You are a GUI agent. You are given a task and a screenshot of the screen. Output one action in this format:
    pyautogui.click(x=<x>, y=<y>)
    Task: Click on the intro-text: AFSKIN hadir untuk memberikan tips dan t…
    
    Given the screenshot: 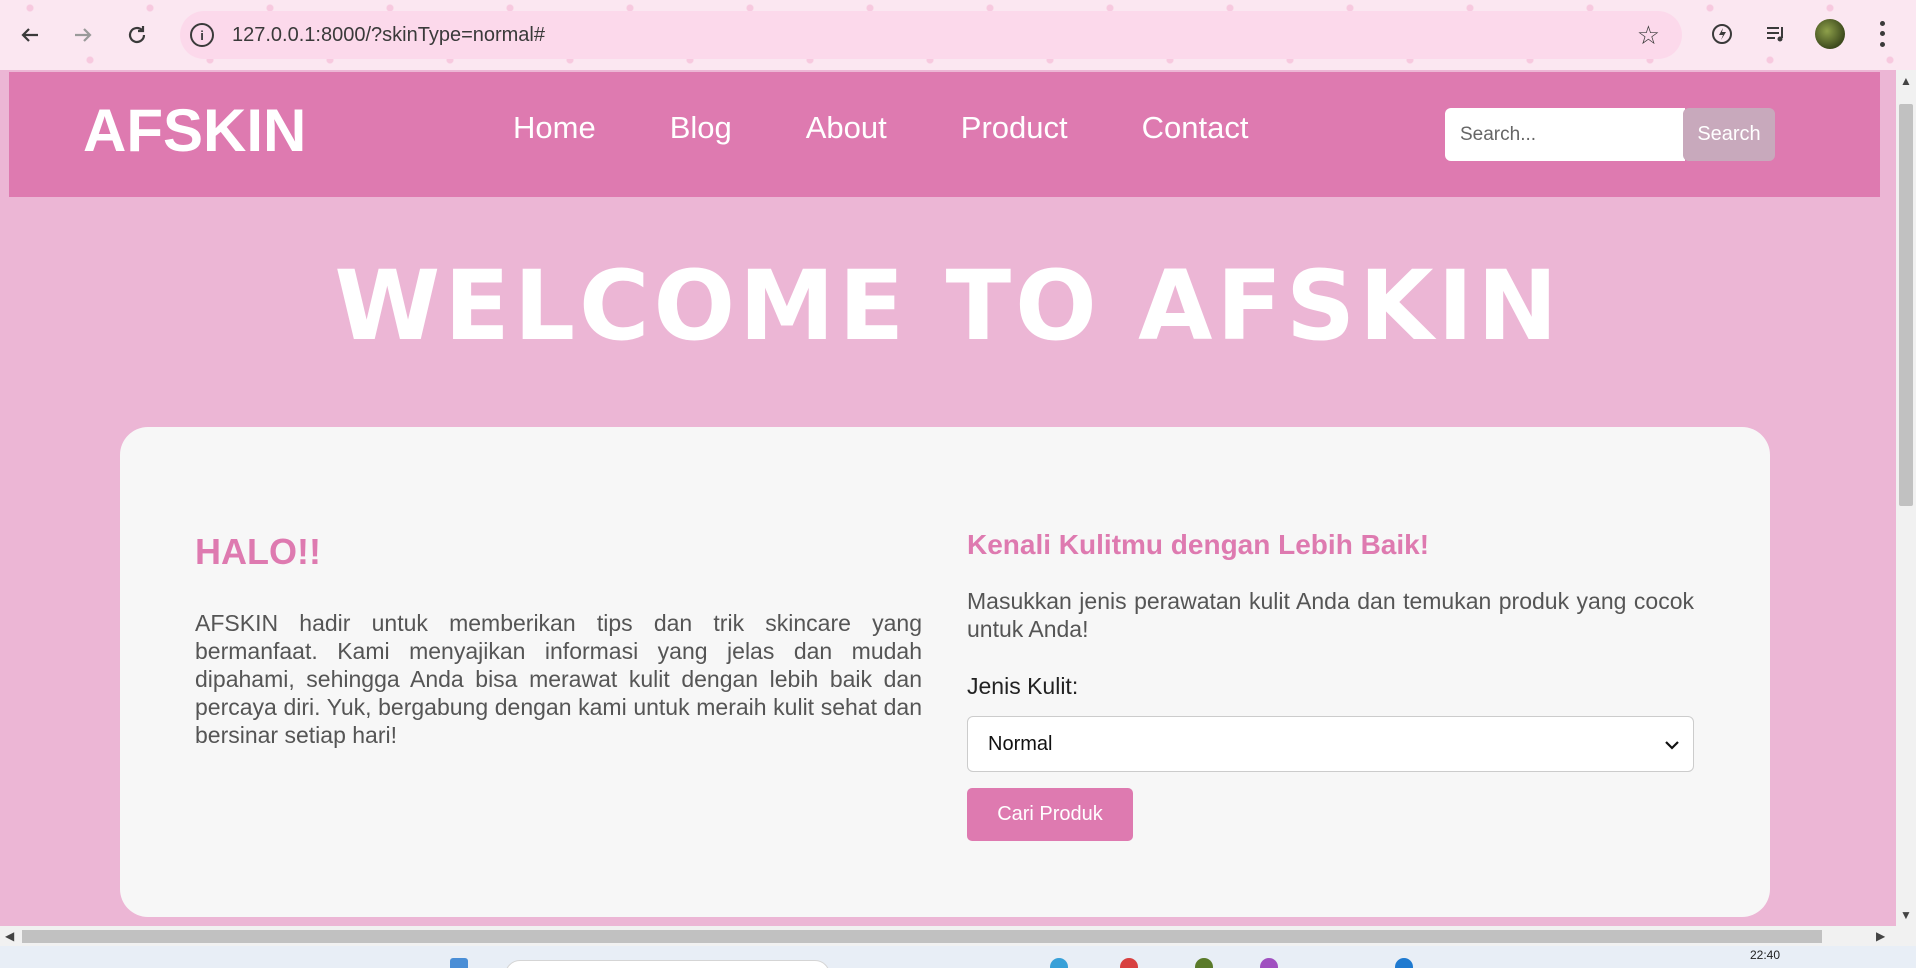 What is the action you would take?
    pyautogui.click(x=558, y=679)
    